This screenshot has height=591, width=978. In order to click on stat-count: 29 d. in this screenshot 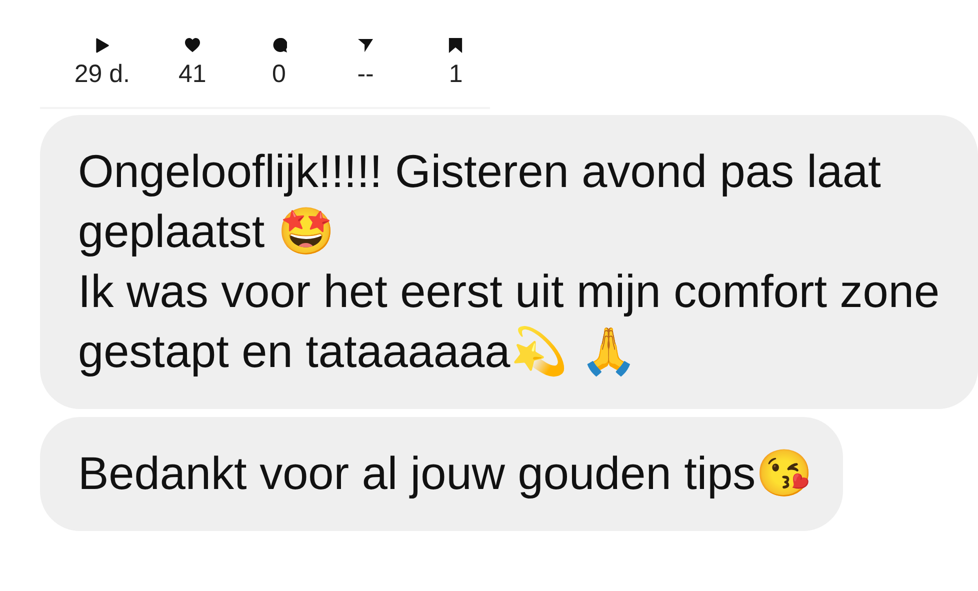, I will do `click(102, 74)`.